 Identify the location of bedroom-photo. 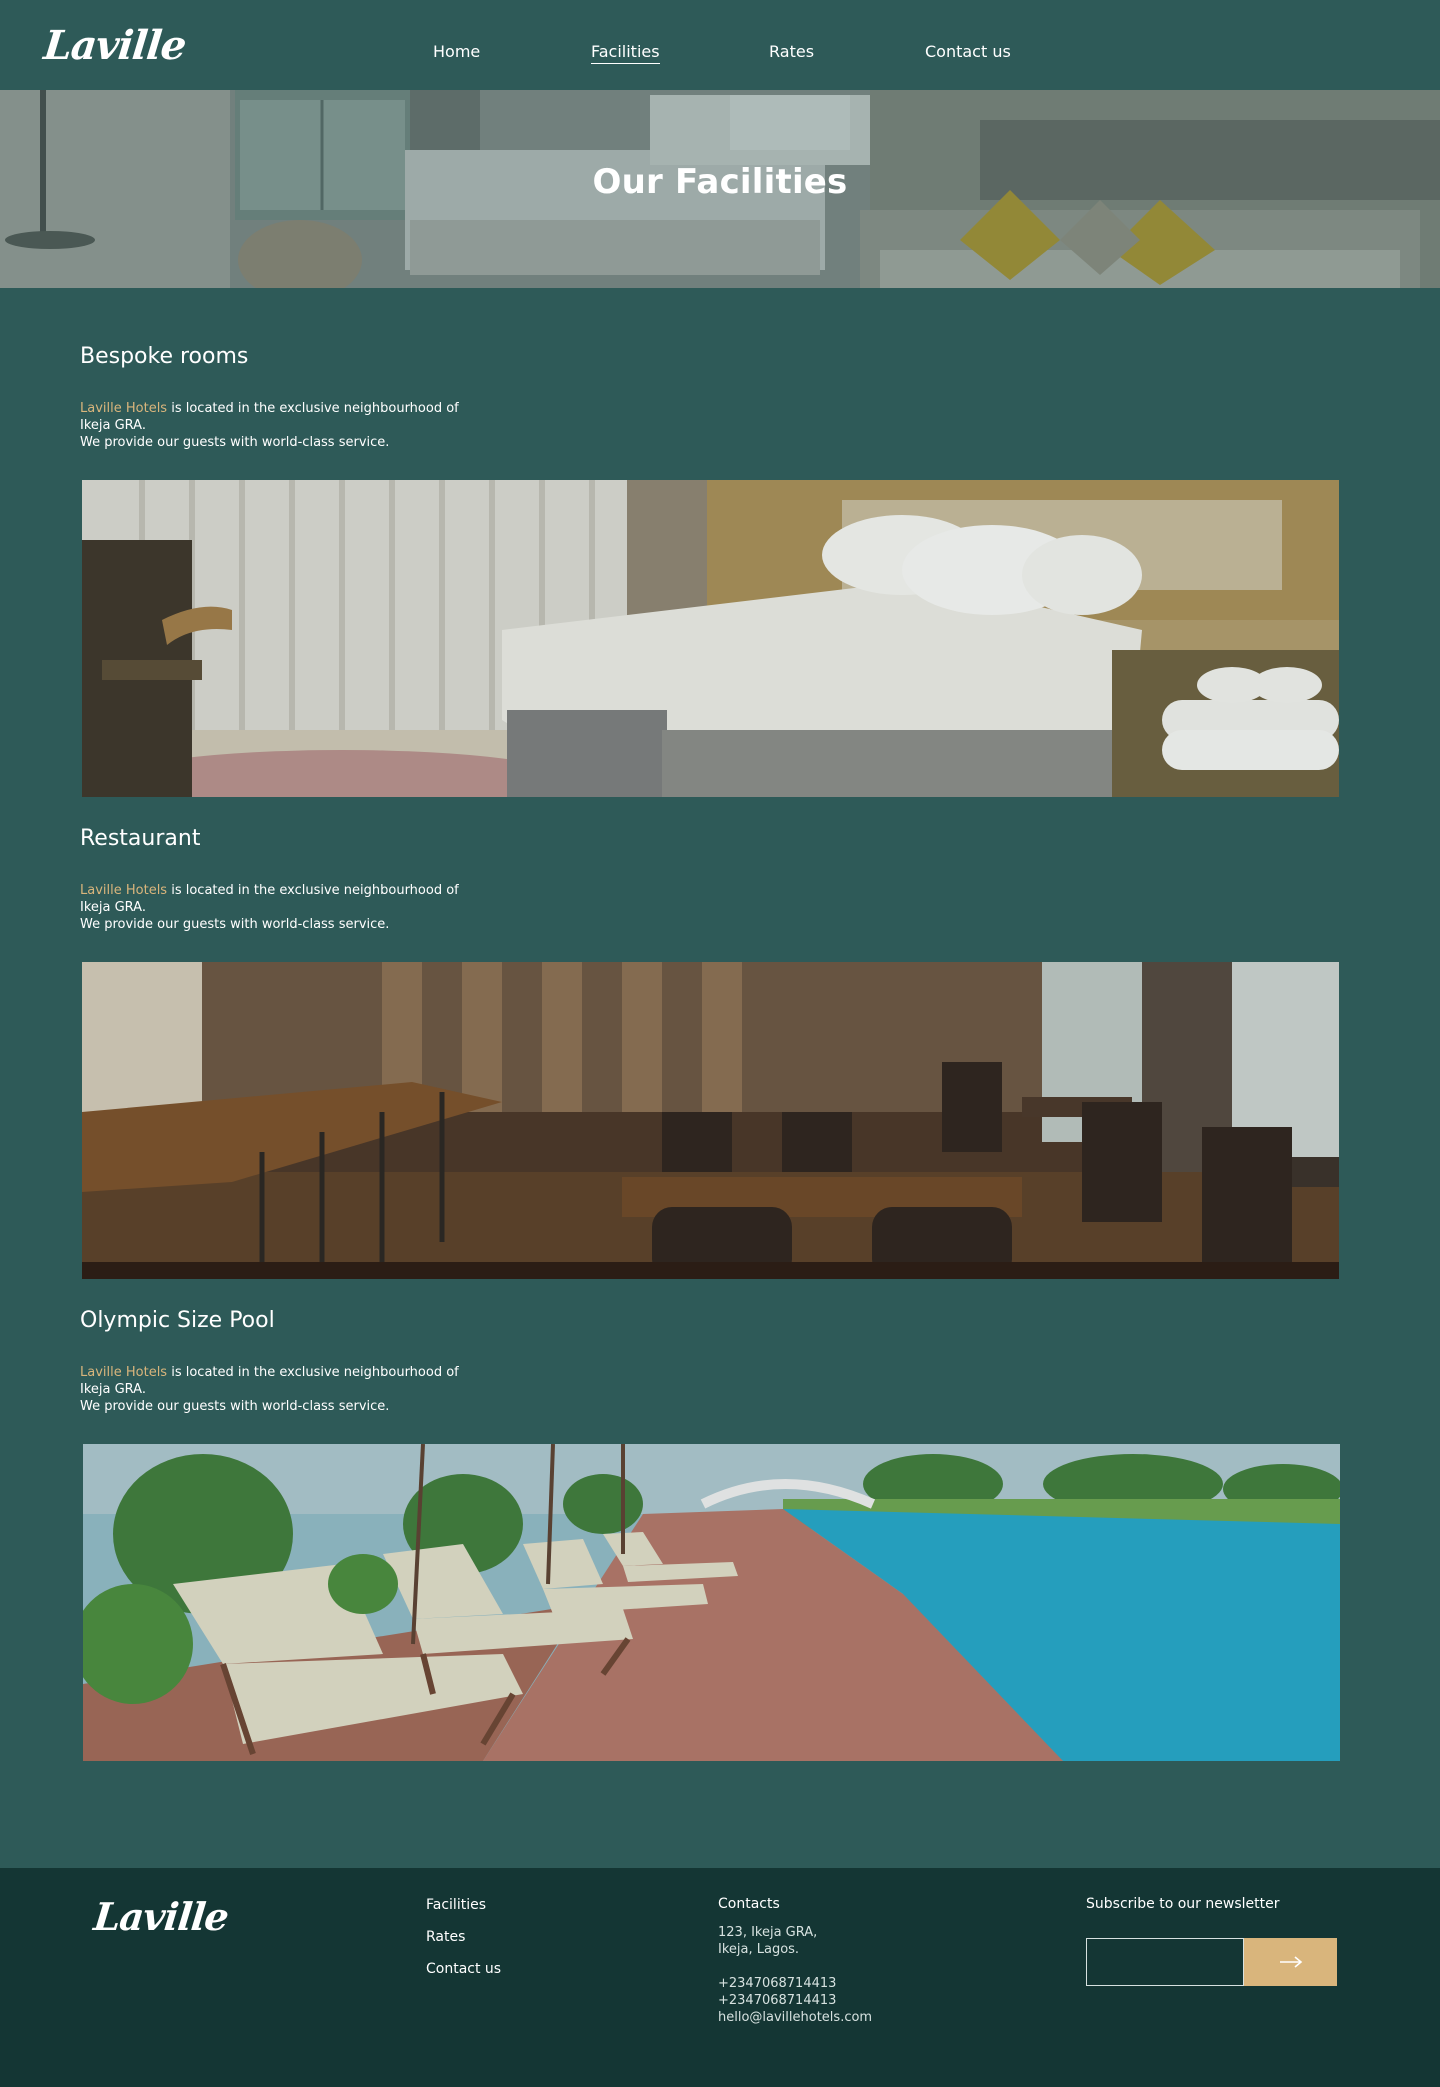
(710, 638).